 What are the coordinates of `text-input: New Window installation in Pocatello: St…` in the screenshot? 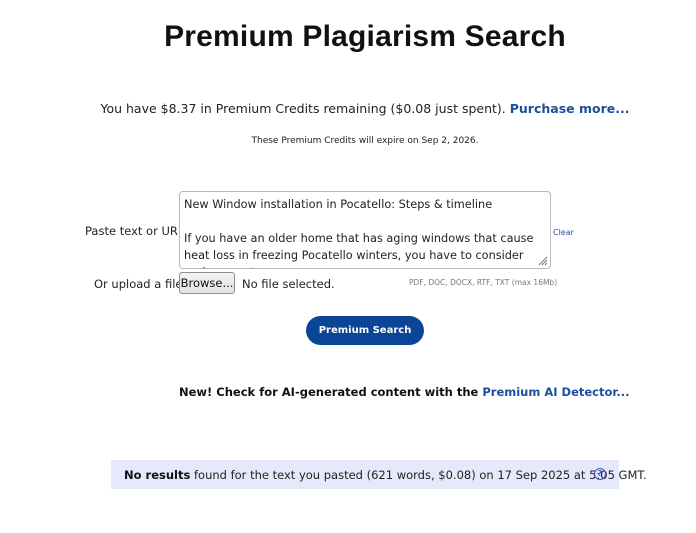 It's located at (365, 230).